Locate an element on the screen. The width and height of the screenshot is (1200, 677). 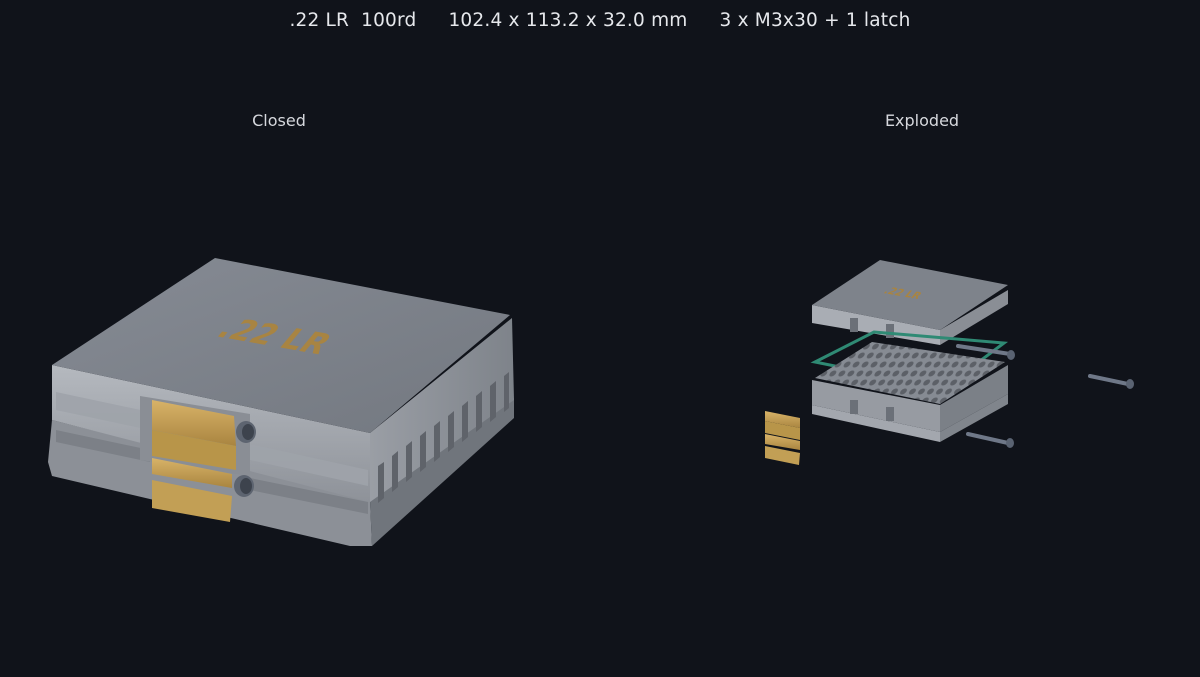
exploded-base is located at coordinates (910, 392).